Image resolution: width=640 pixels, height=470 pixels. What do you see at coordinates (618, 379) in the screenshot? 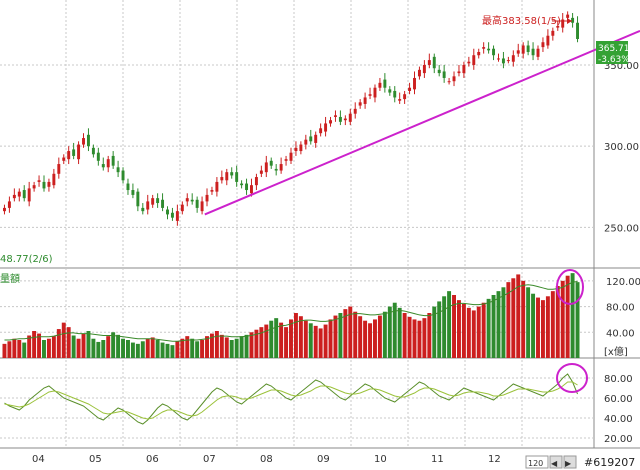
I see `oscillator-tick-label: 80.00` at bounding box center [618, 379].